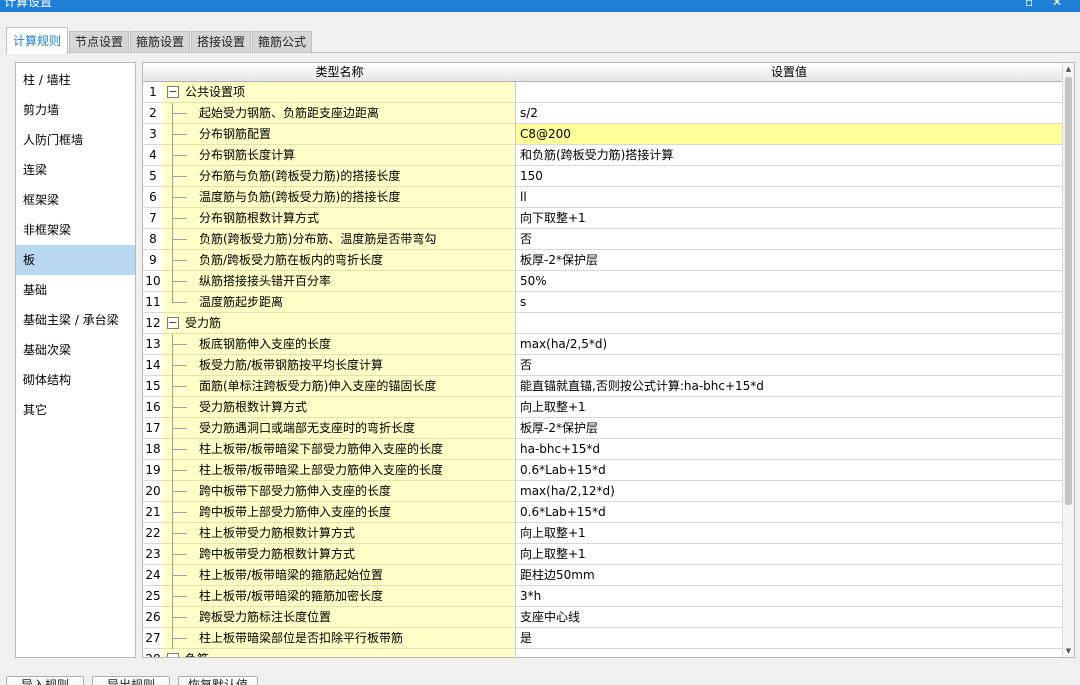 This screenshot has width=1080, height=685. Describe the element at coordinates (75, 230) in the screenshot. I see `sidebar-item-non-frame-beam: 非框架梁` at that location.